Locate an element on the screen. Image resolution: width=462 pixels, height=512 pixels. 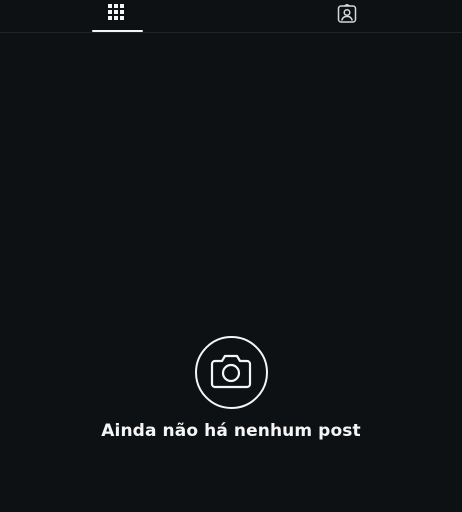
grid-icon is located at coordinates (115, 11).